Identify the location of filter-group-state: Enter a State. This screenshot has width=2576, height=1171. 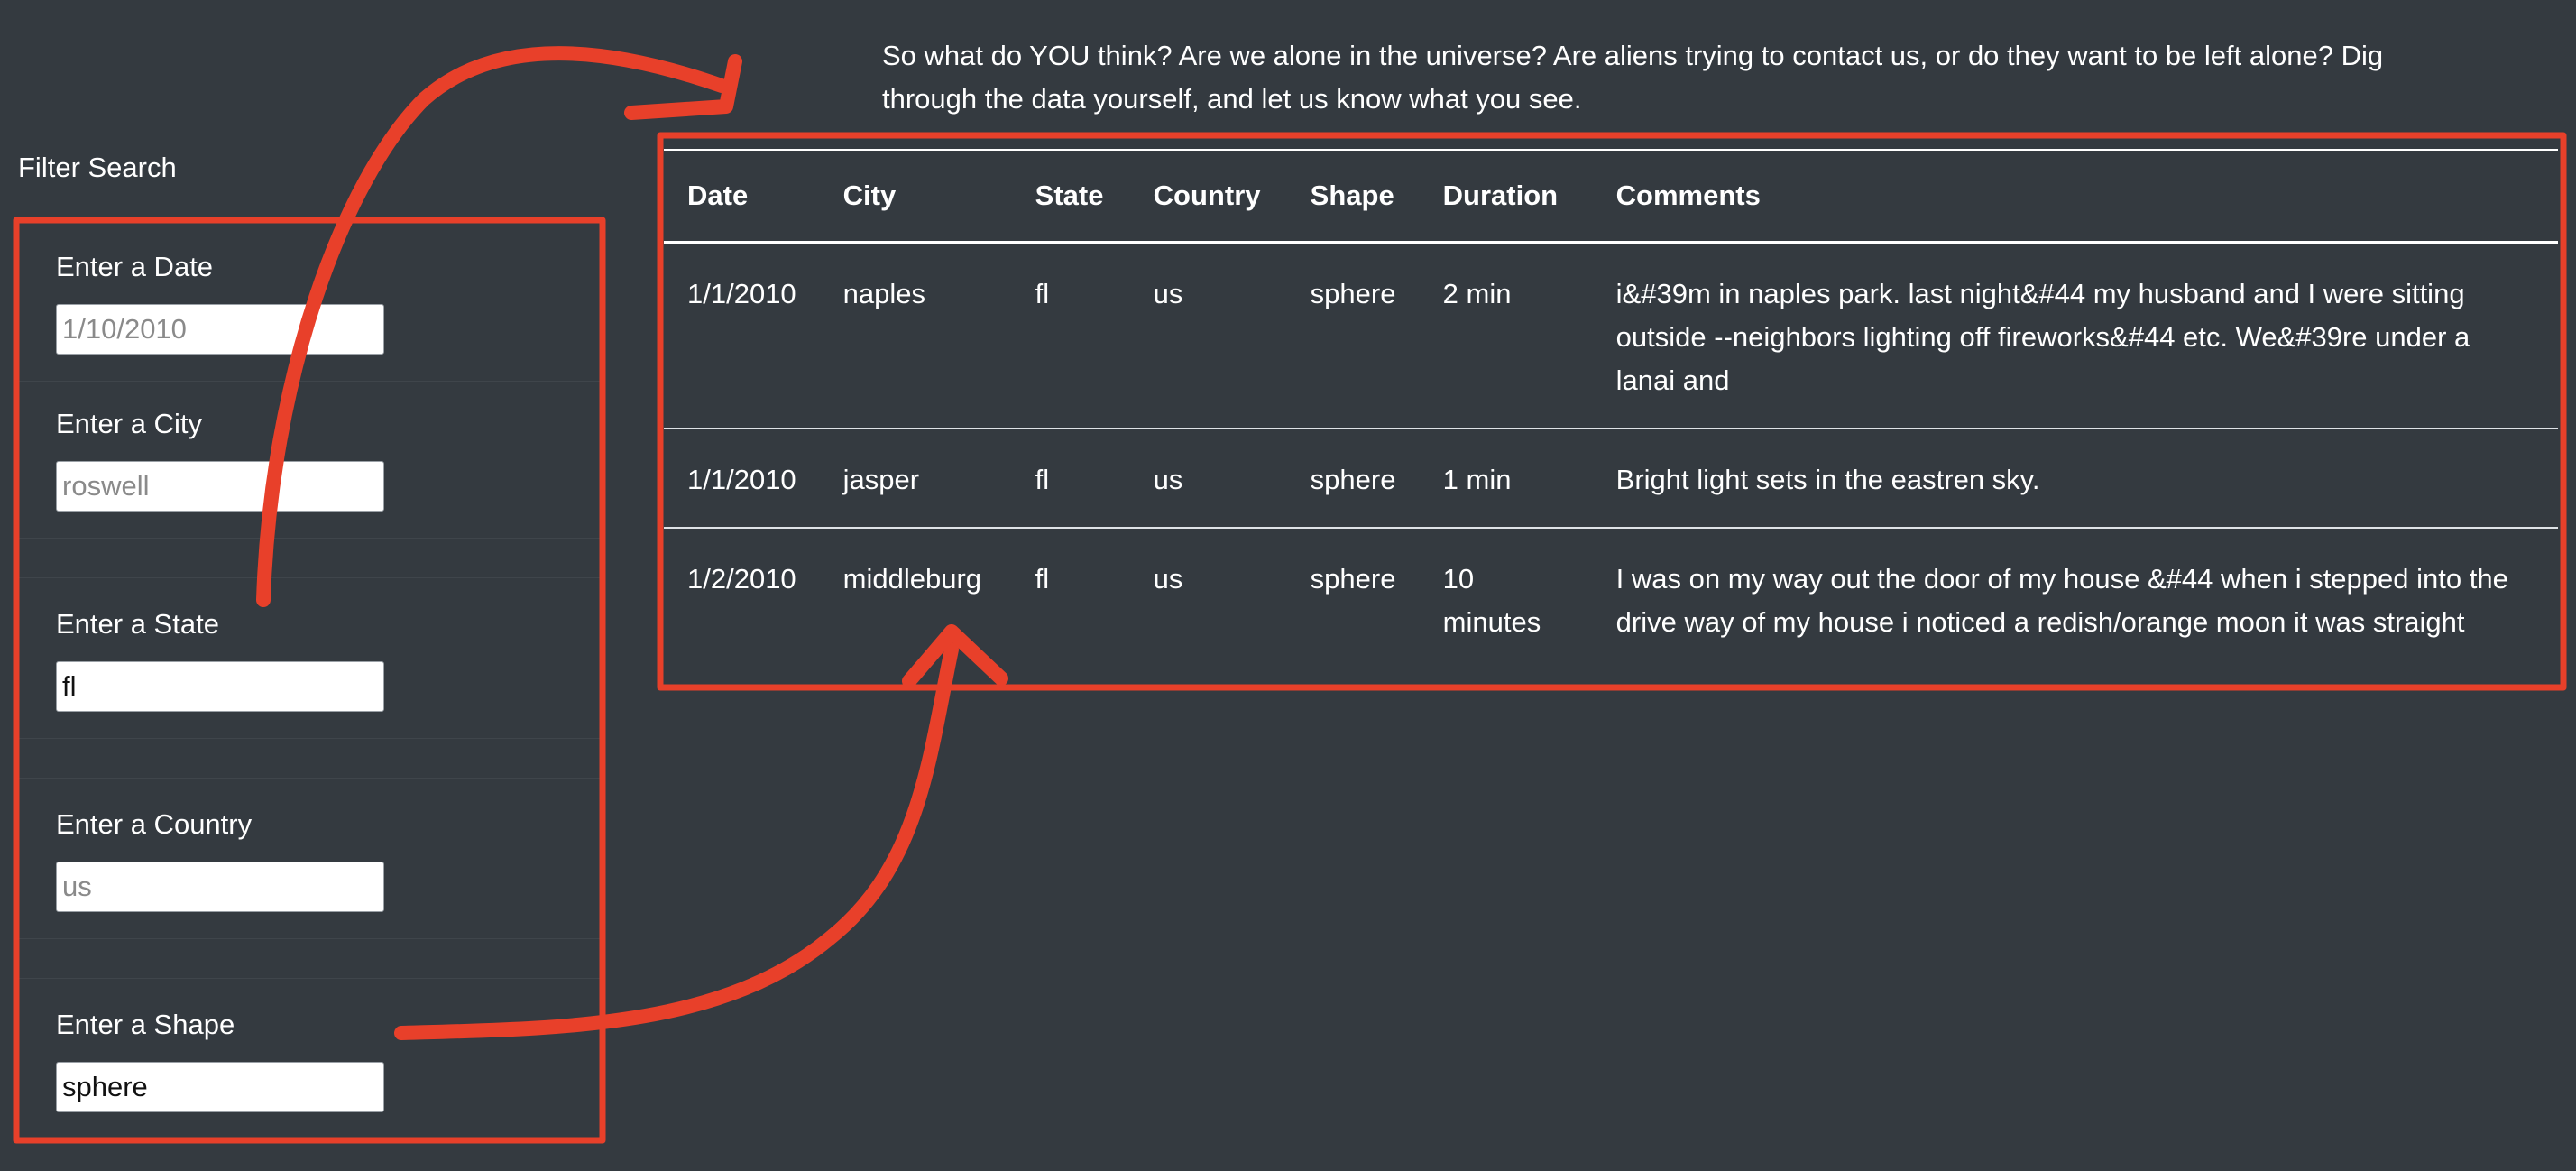
(310, 660).